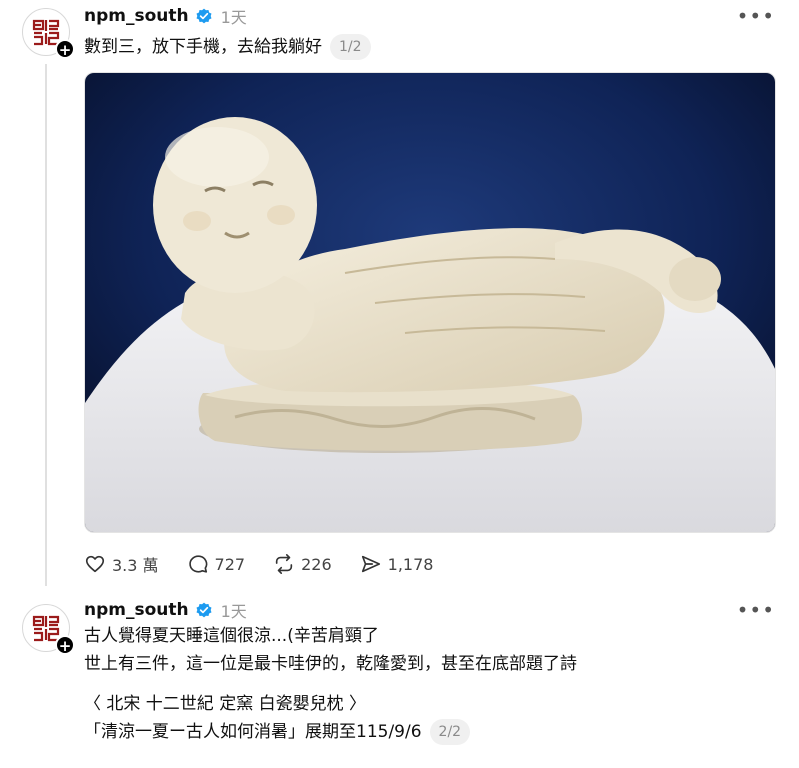 The width and height of the screenshot is (799, 768). I want to click on thread-line, so click(46, 325).